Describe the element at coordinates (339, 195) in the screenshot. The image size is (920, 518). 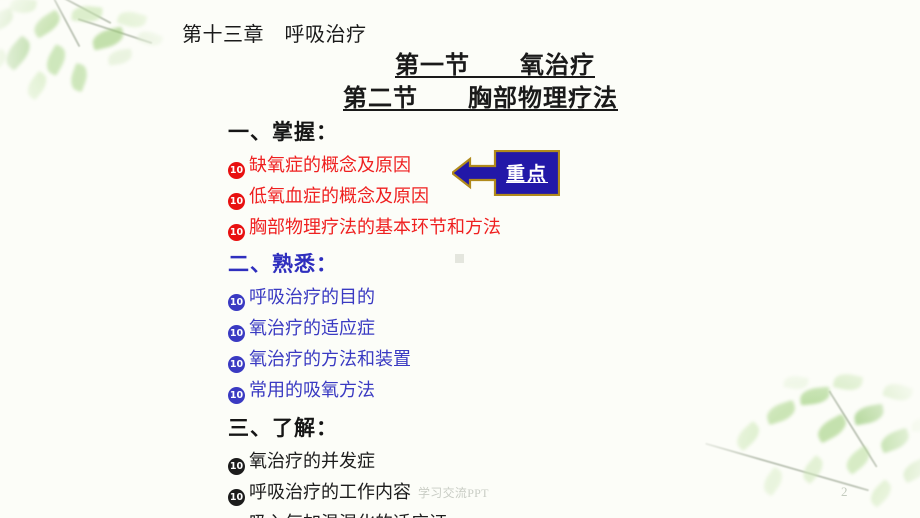
I see `list-item-label: 低氧血症的概念及原因` at that location.